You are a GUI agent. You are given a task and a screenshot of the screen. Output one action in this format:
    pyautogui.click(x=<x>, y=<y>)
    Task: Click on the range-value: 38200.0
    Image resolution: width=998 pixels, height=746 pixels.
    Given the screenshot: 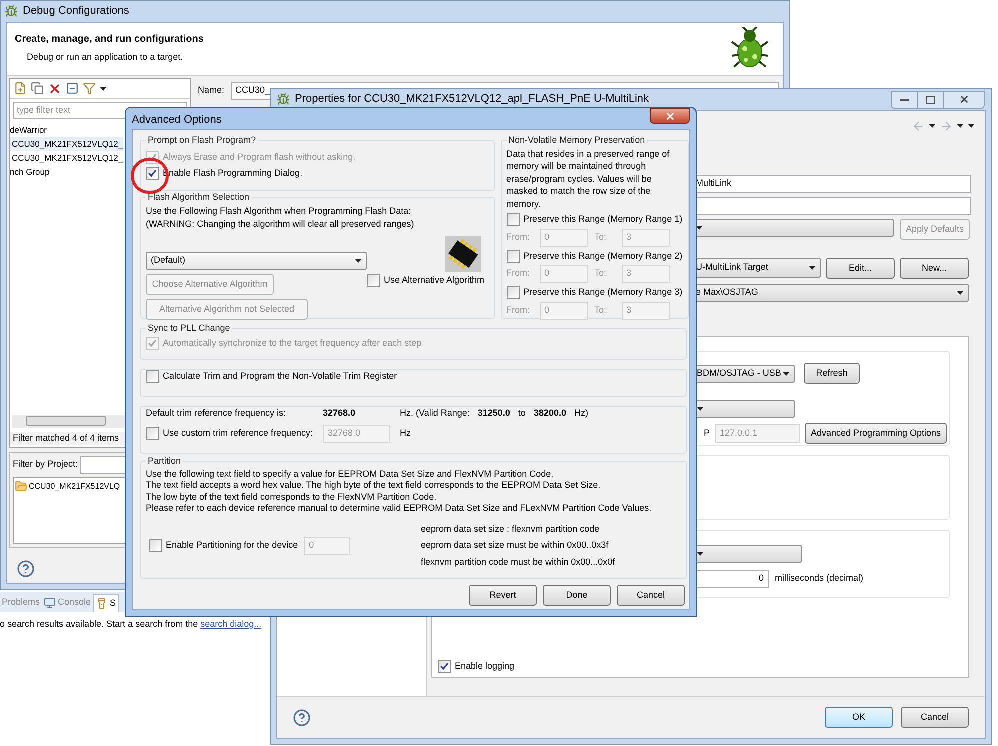 What is the action you would take?
    pyautogui.click(x=550, y=413)
    